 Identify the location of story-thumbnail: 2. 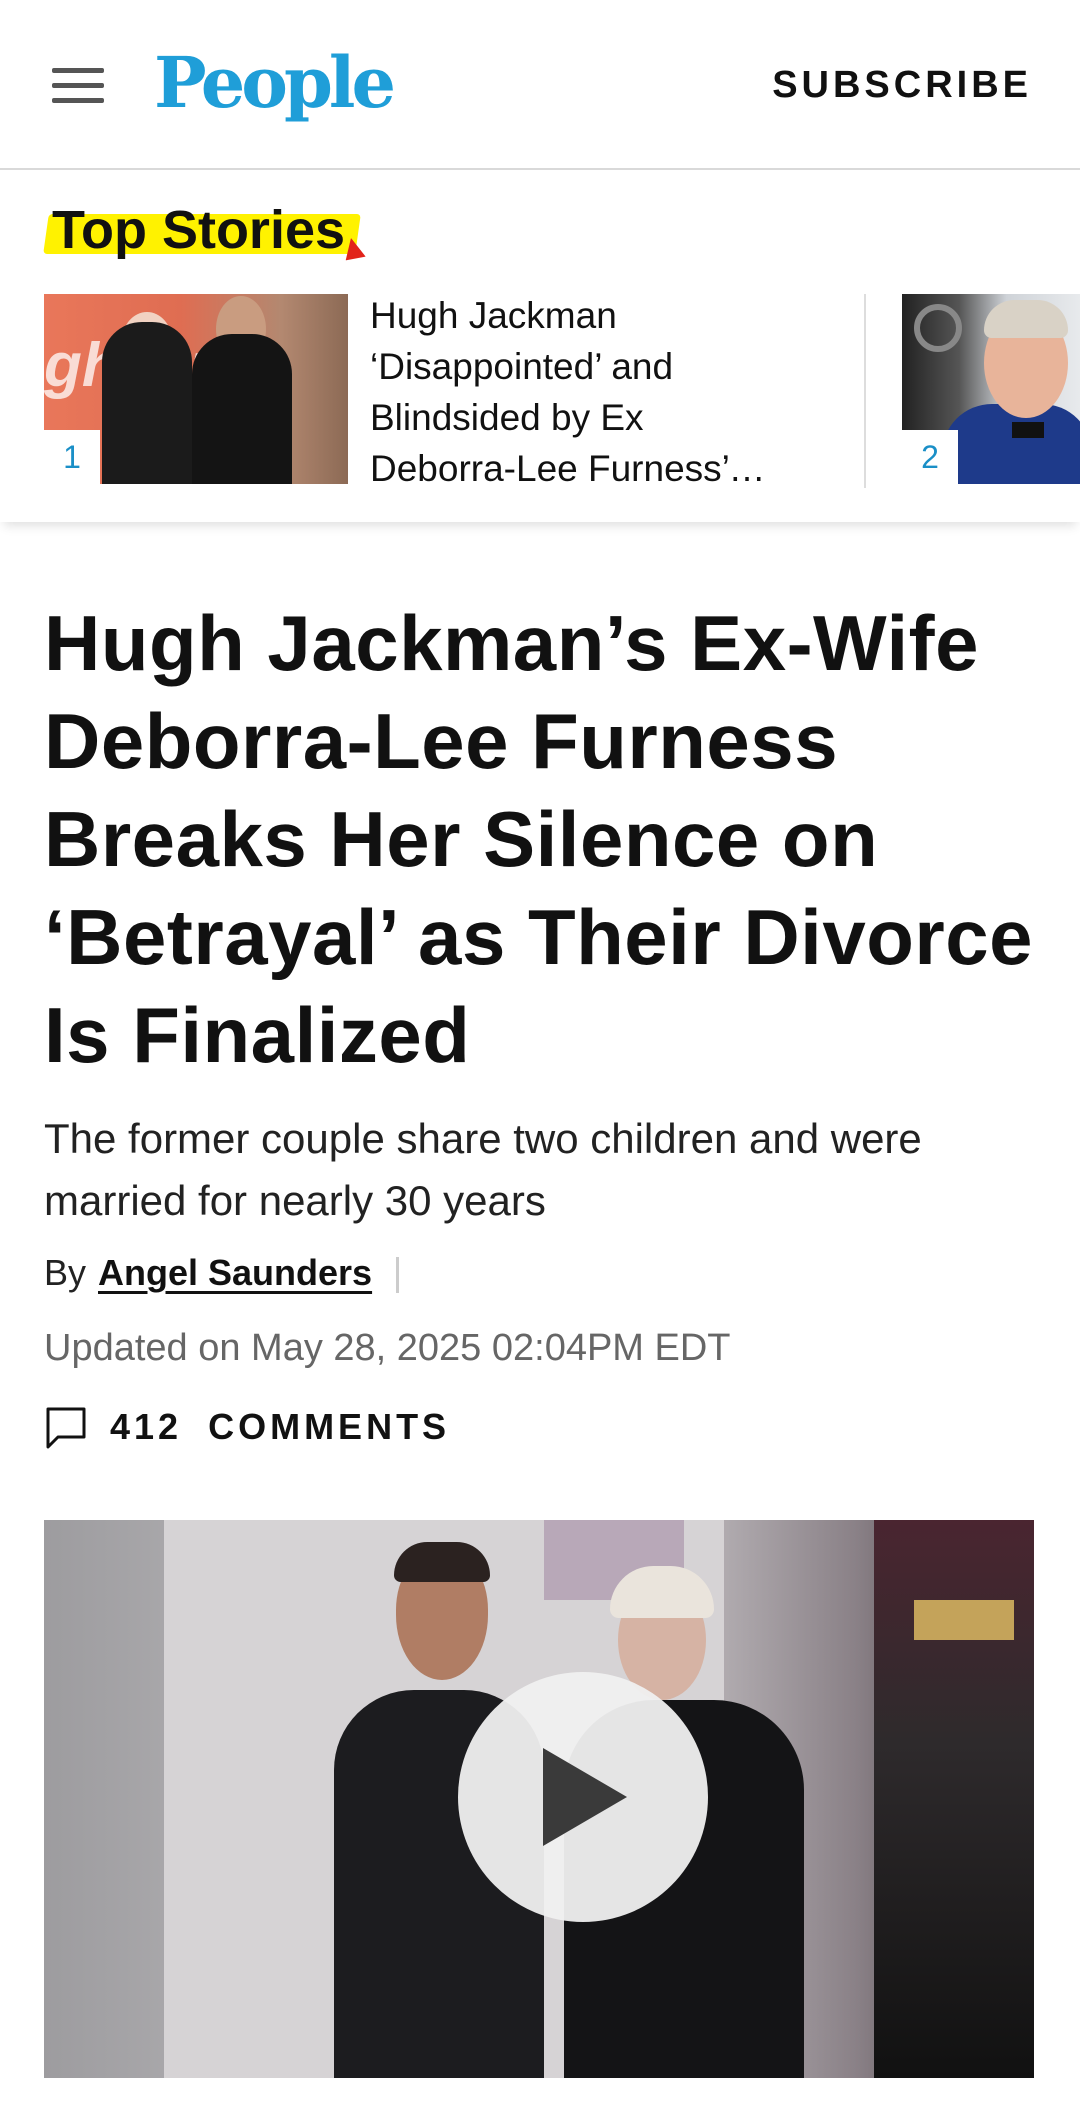
(991, 389).